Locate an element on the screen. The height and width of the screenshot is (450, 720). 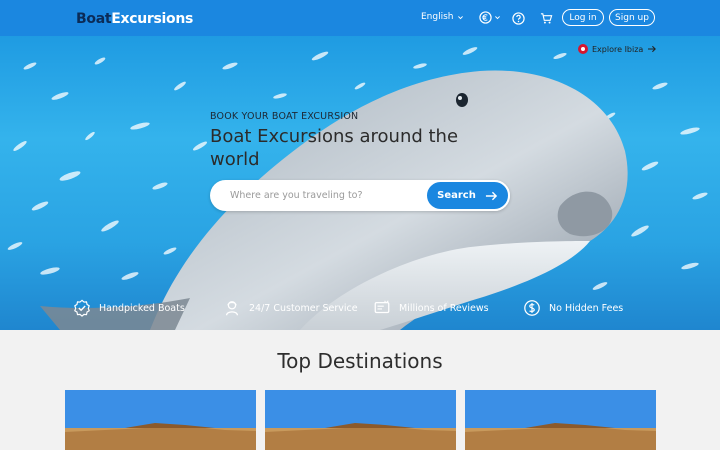
question-circle-icon is located at coordinates (518, 18).